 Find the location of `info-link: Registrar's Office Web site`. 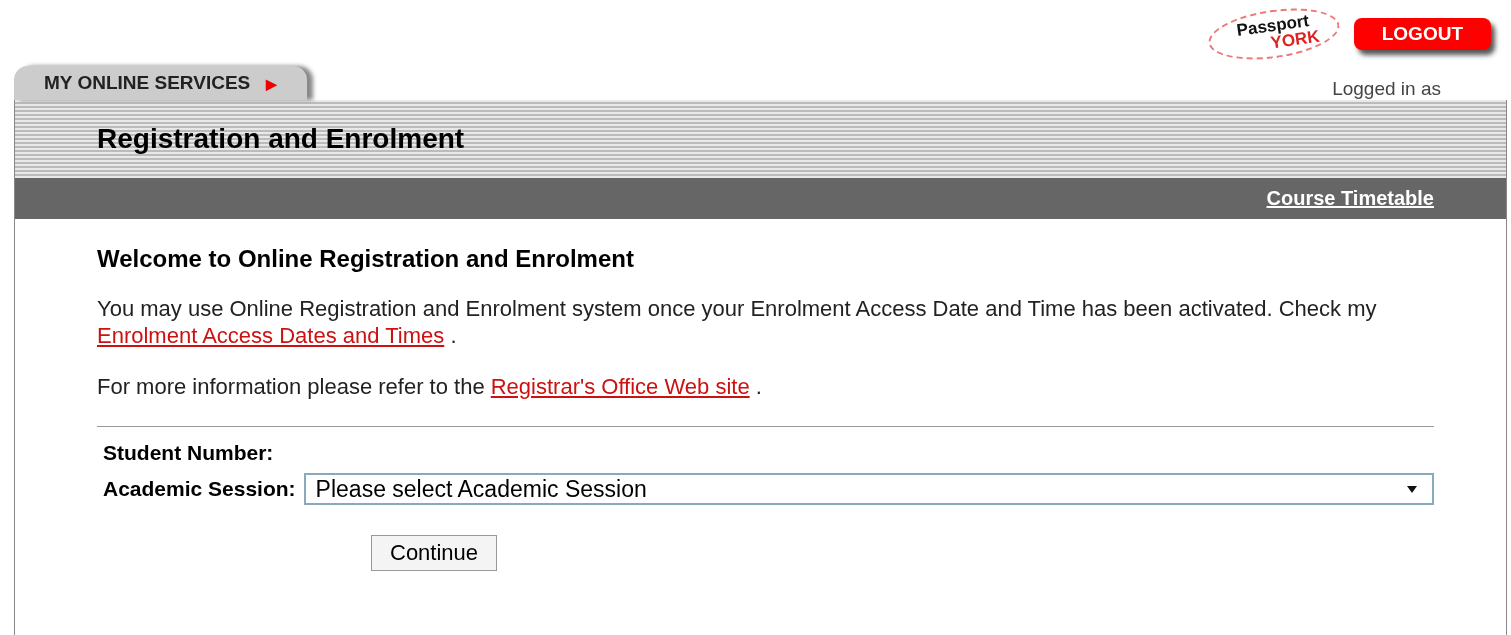

info-link: Registrar's Office Web site is located at coordinates (620, 386).